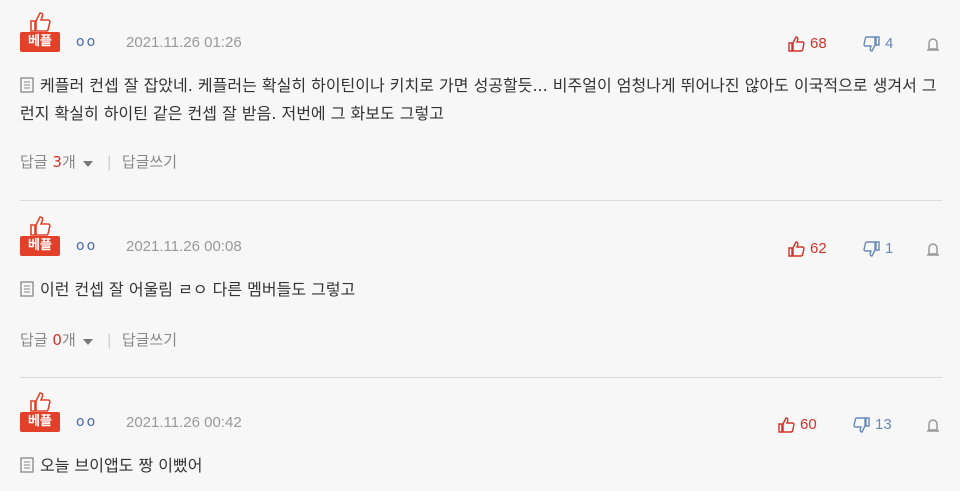 This screenshot has width=960, height=491. I want to click on comment-text: 오늘 브이앱도 짱 이뻤어, so click(480, 466).